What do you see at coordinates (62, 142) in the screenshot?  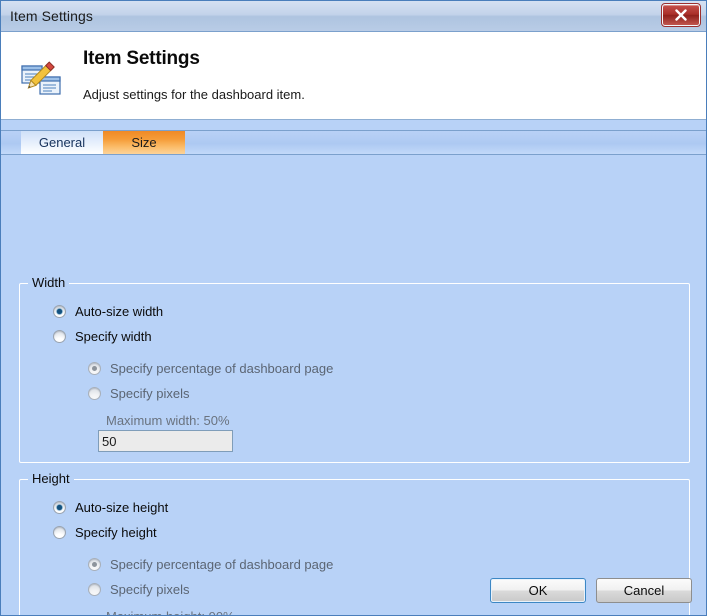 I see `tab-general: General` at bounding box center [62, 142].